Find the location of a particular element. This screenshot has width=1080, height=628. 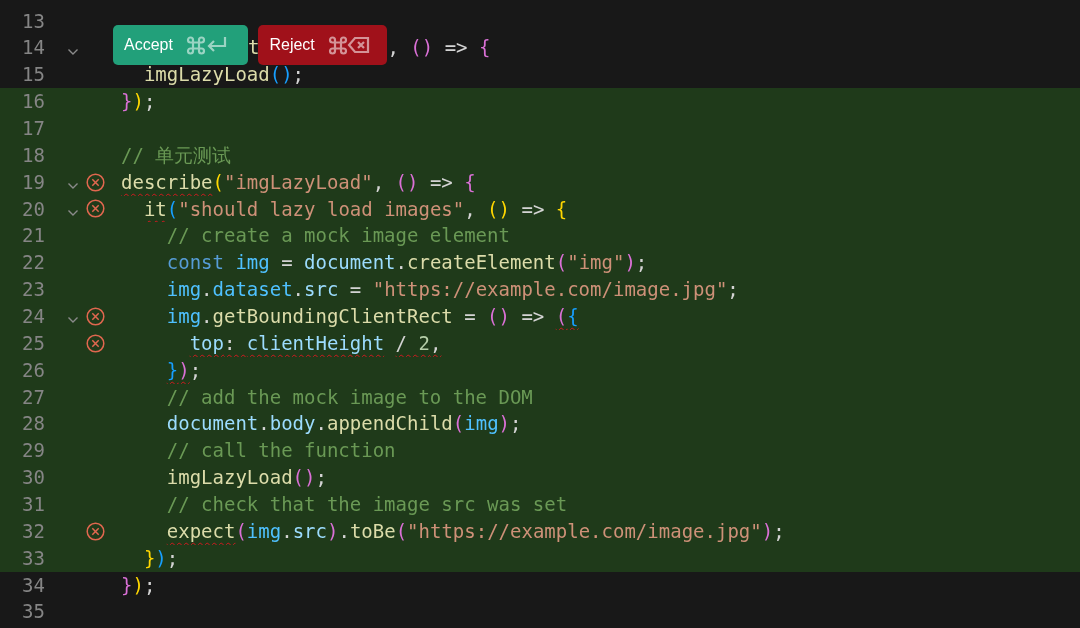

line-number: 26 is located at coordinates (33, 370).